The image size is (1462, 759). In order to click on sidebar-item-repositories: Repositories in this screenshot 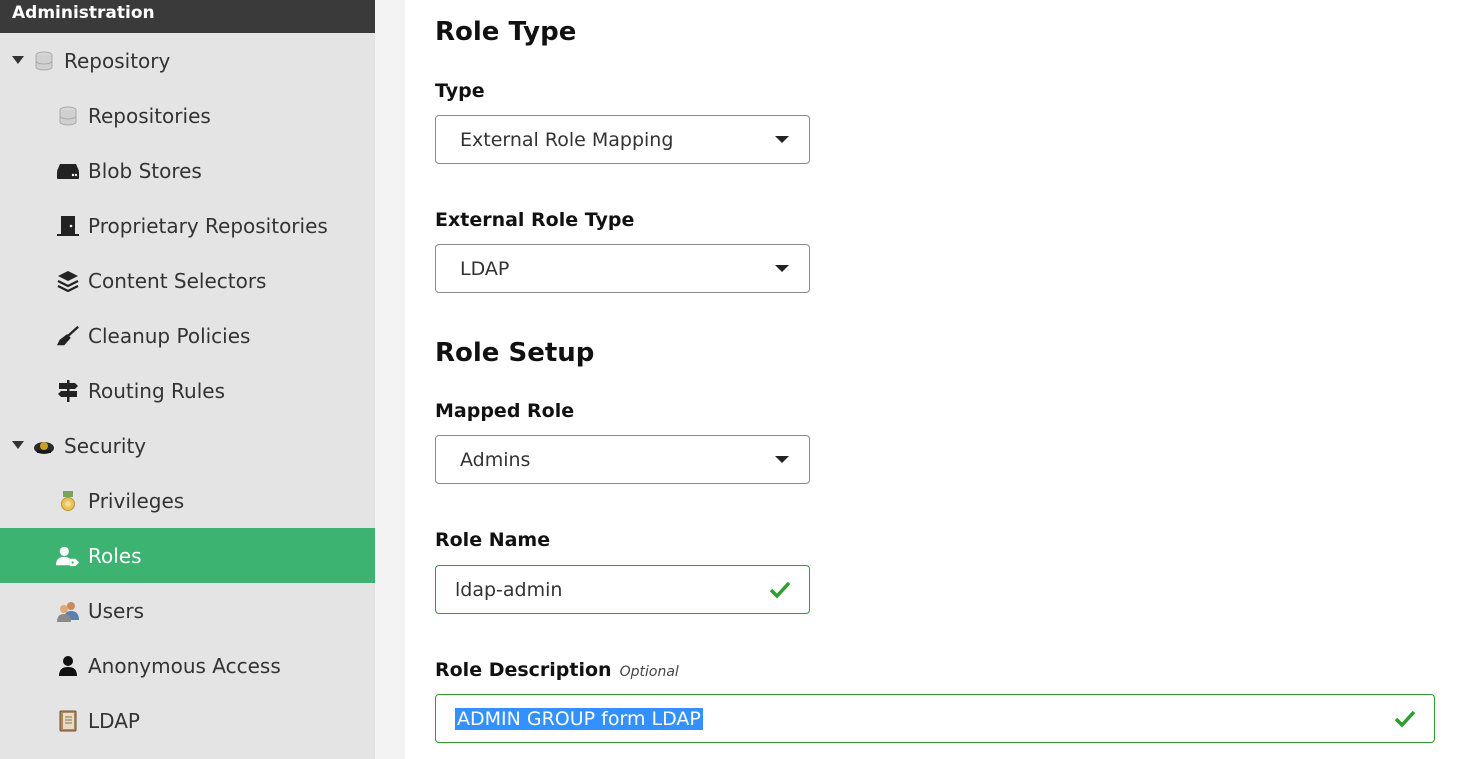, I will do `click(187, 115)`.